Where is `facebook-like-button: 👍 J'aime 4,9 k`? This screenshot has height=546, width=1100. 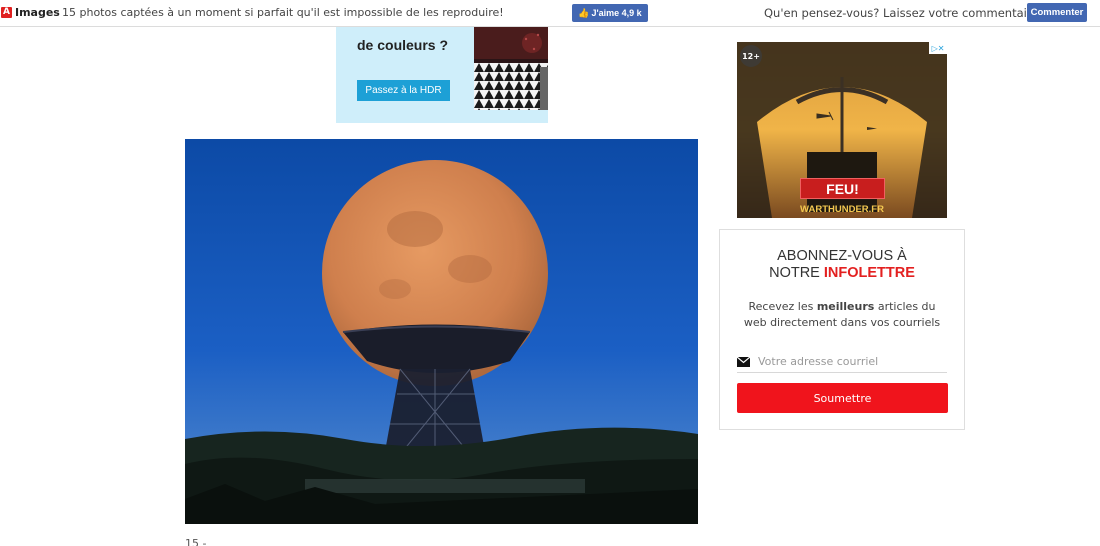 facebook-like-button: 👍 J'aime 4,9 k is located at coordinates (610, 13).